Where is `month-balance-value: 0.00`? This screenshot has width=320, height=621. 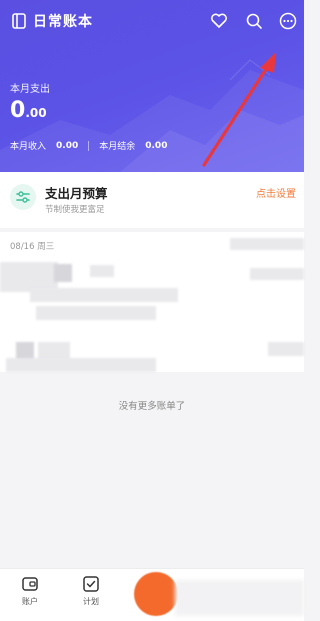 month-balance-value: 0.00 is located at coordinates (156, 145).